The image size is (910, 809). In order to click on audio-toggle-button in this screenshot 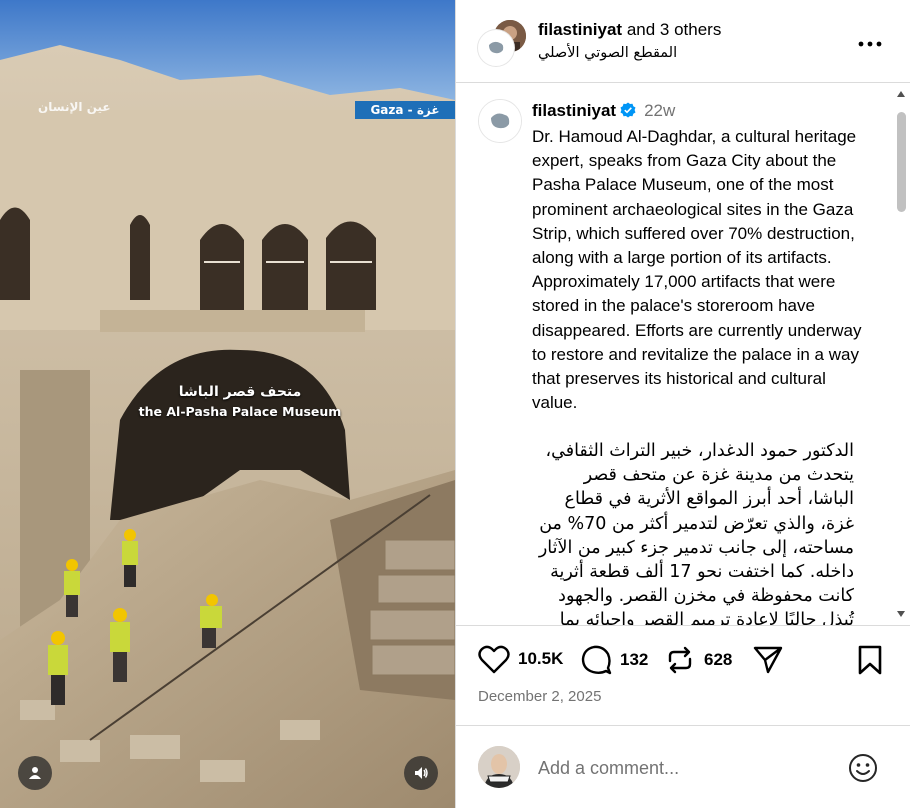, I will do `click(421, 773)`.